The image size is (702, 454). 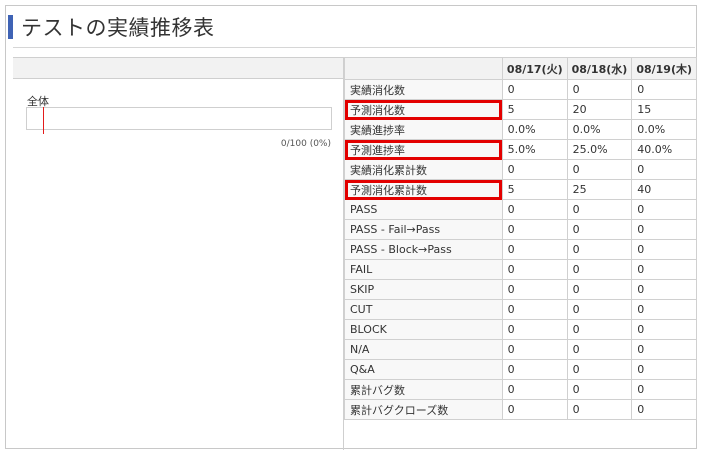 I want to click on title-accent-bar, so click(x=10, y=27).